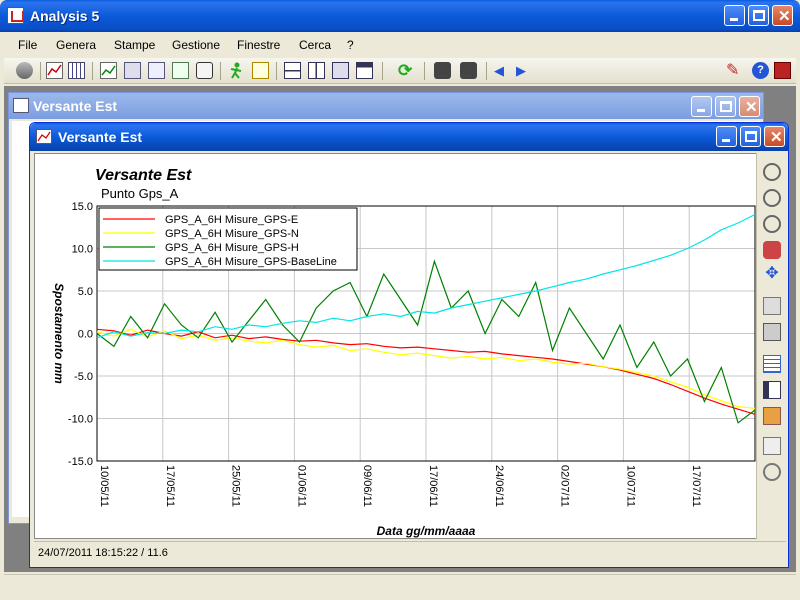 The image size is (800, 600). Describe the element at coordinates (750, 136) in the screenshot. I see `front-maximize-button` at that location.